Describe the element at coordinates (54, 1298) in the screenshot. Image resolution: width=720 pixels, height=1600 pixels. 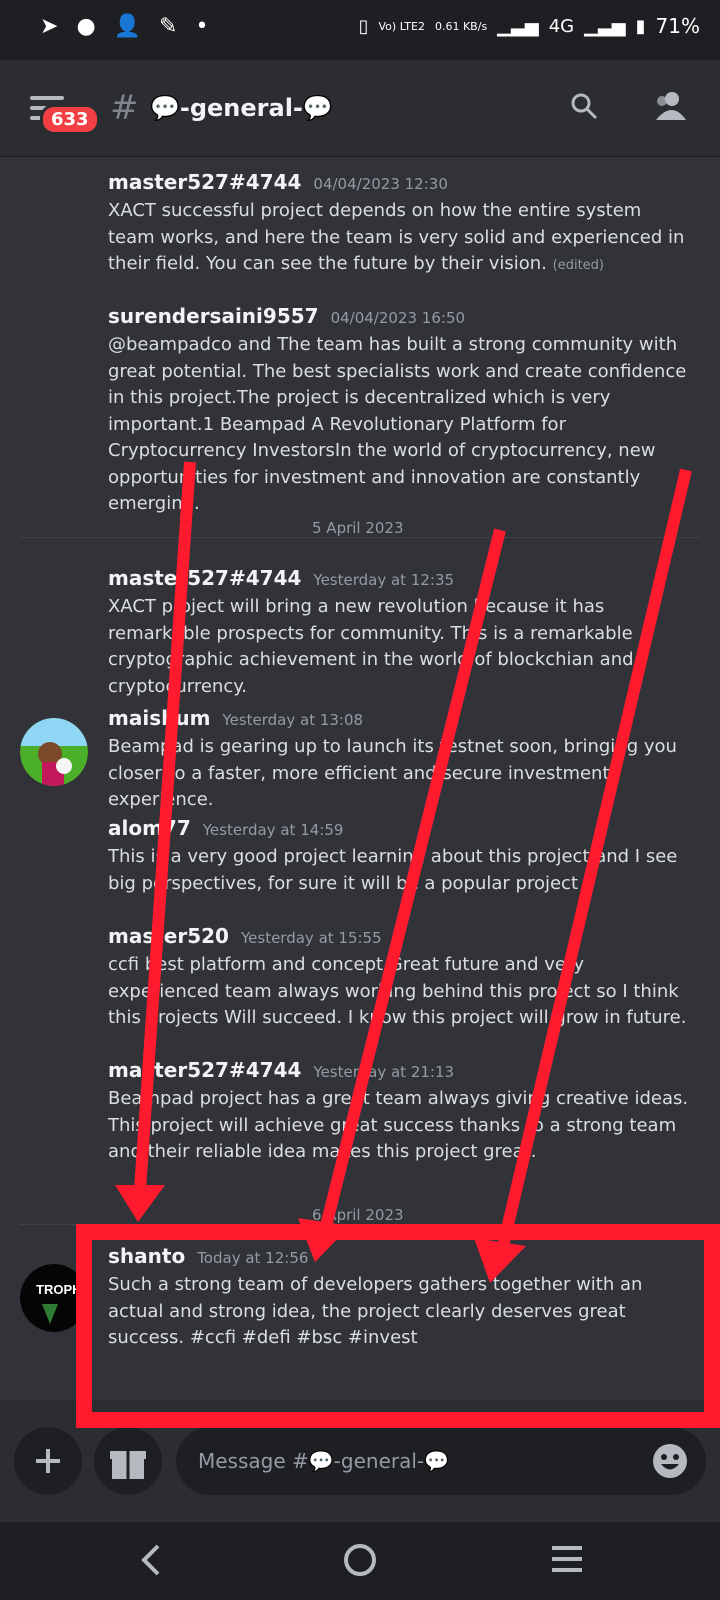
I see `avatar: TROPH` at that location.